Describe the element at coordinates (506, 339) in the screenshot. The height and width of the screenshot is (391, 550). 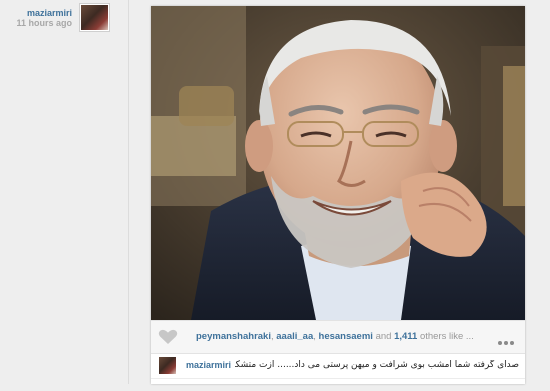
I see `more-options-button` at that location.